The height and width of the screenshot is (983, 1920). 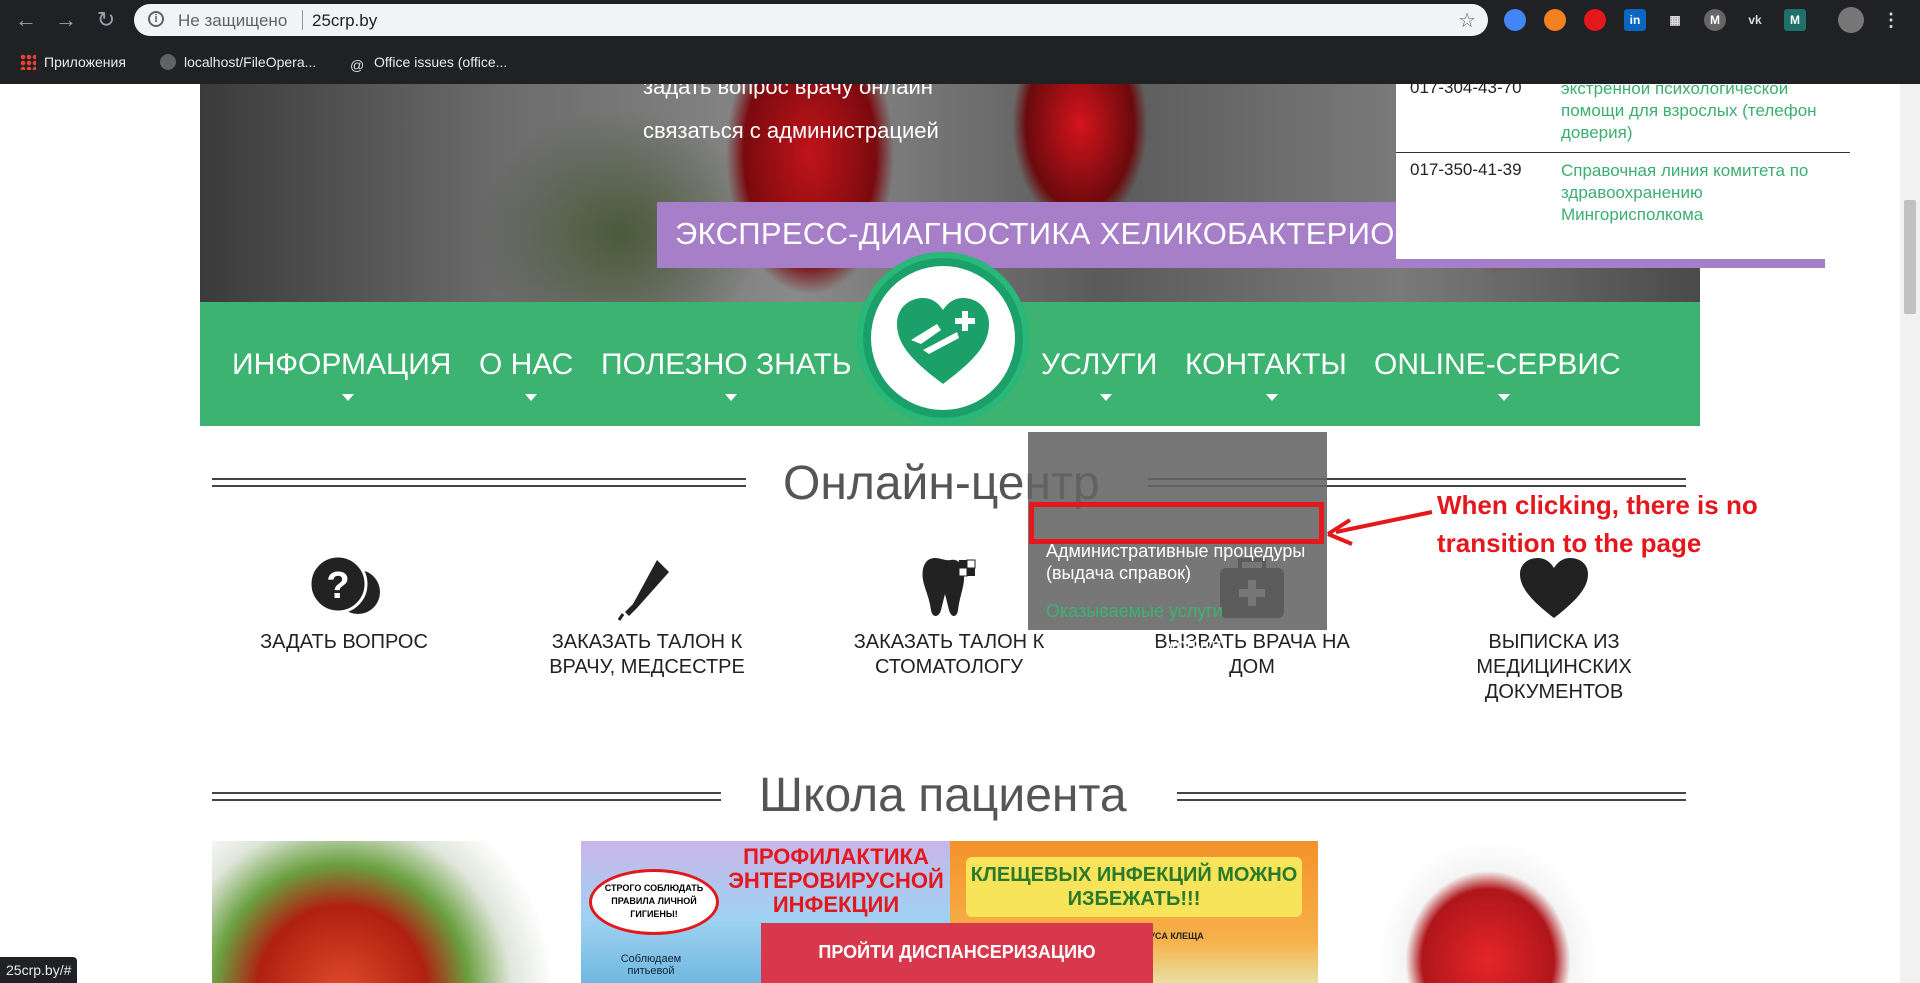 I want to click on heart-cross-logo-icon, so click(x=943, y=341).